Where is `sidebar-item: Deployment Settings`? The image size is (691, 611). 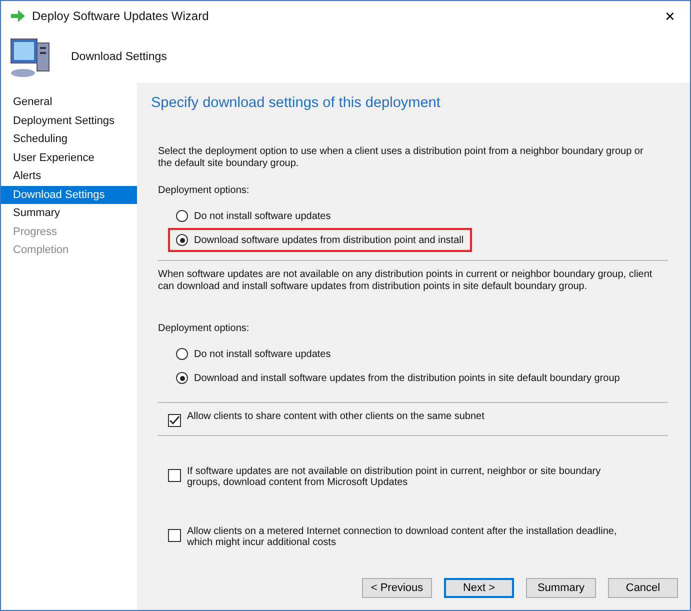
sidebar-item: Deployment Settings is located at coordinates (69, 121).